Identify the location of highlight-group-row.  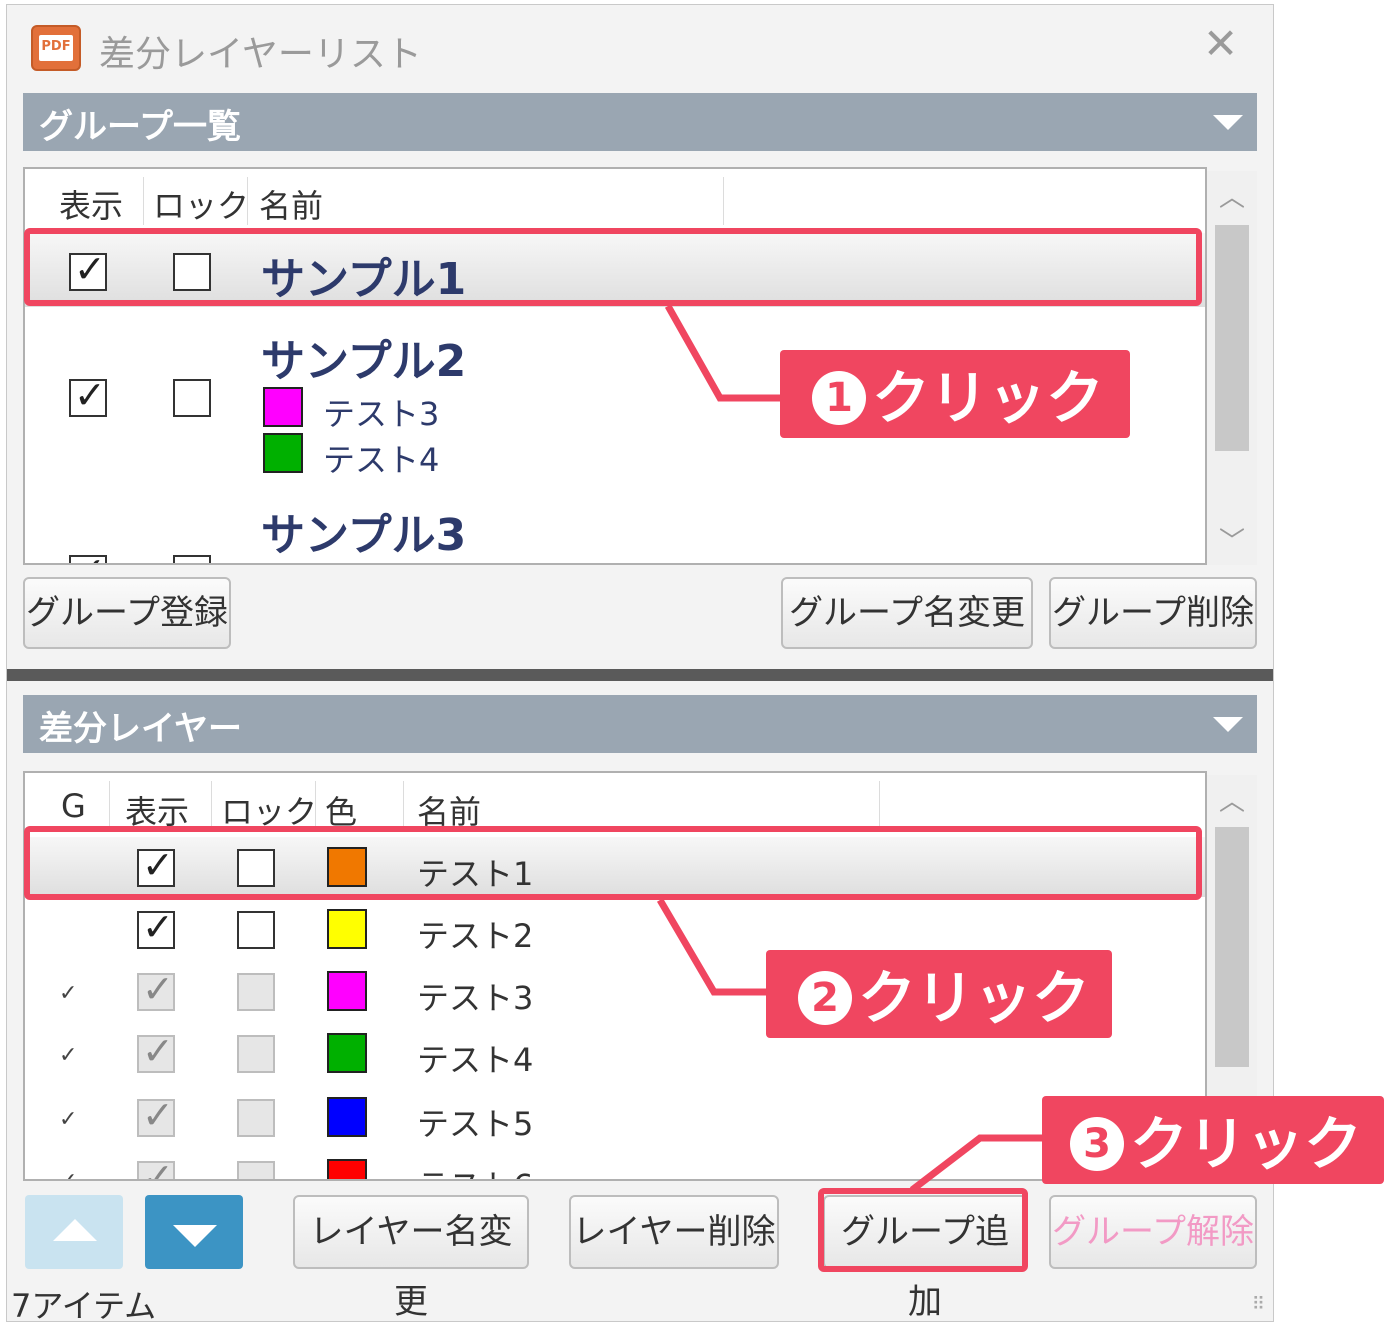
(613, 267).